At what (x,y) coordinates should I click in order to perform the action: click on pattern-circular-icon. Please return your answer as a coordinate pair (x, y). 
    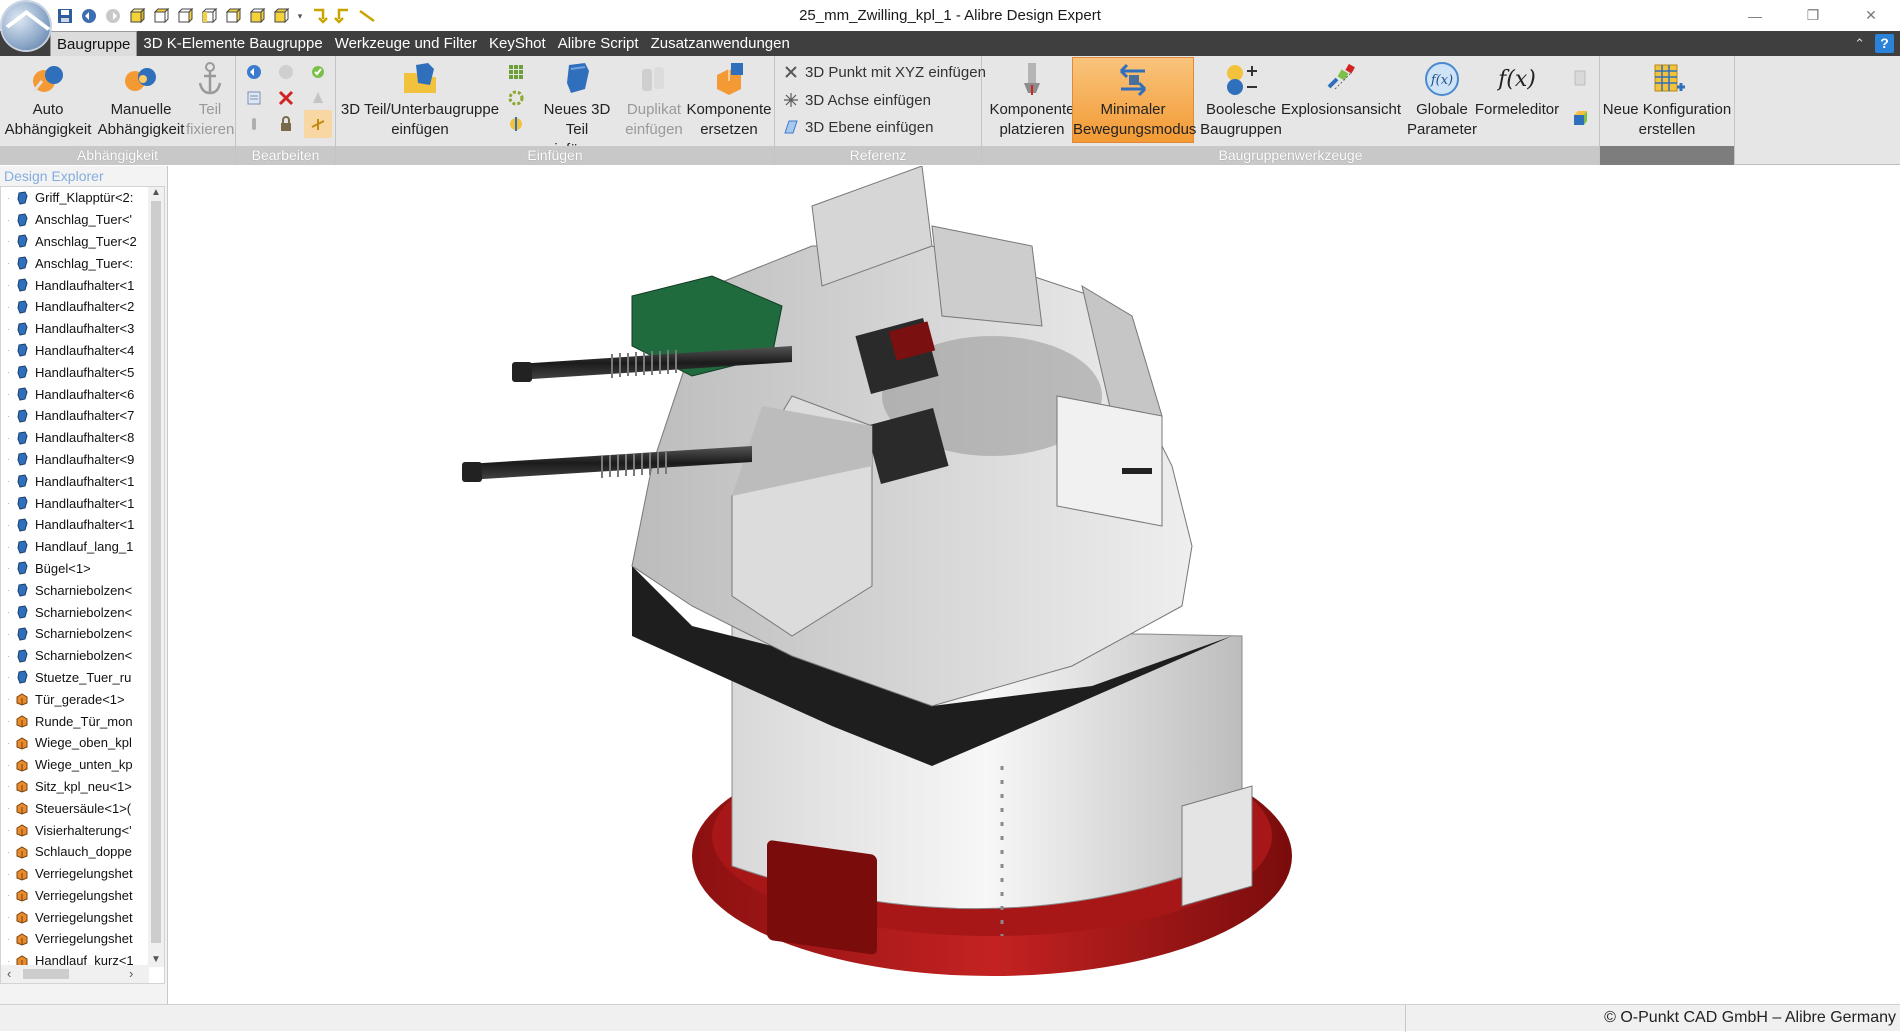
    Looking at the image, I should click on (516, 98).